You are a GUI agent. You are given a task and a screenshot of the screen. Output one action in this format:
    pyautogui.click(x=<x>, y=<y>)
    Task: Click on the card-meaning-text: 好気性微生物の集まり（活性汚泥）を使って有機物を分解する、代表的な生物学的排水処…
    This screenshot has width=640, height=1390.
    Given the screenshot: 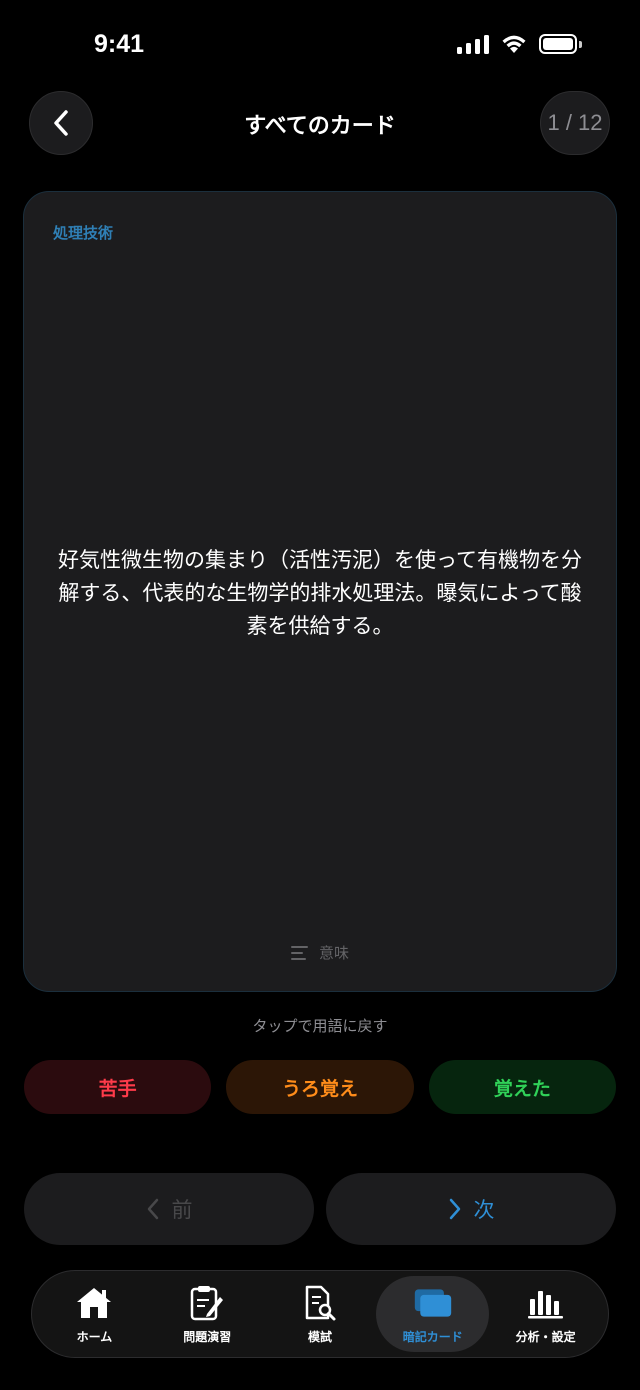 What is the action you would take?
    pyautogui.click(x=320, y=593)
    